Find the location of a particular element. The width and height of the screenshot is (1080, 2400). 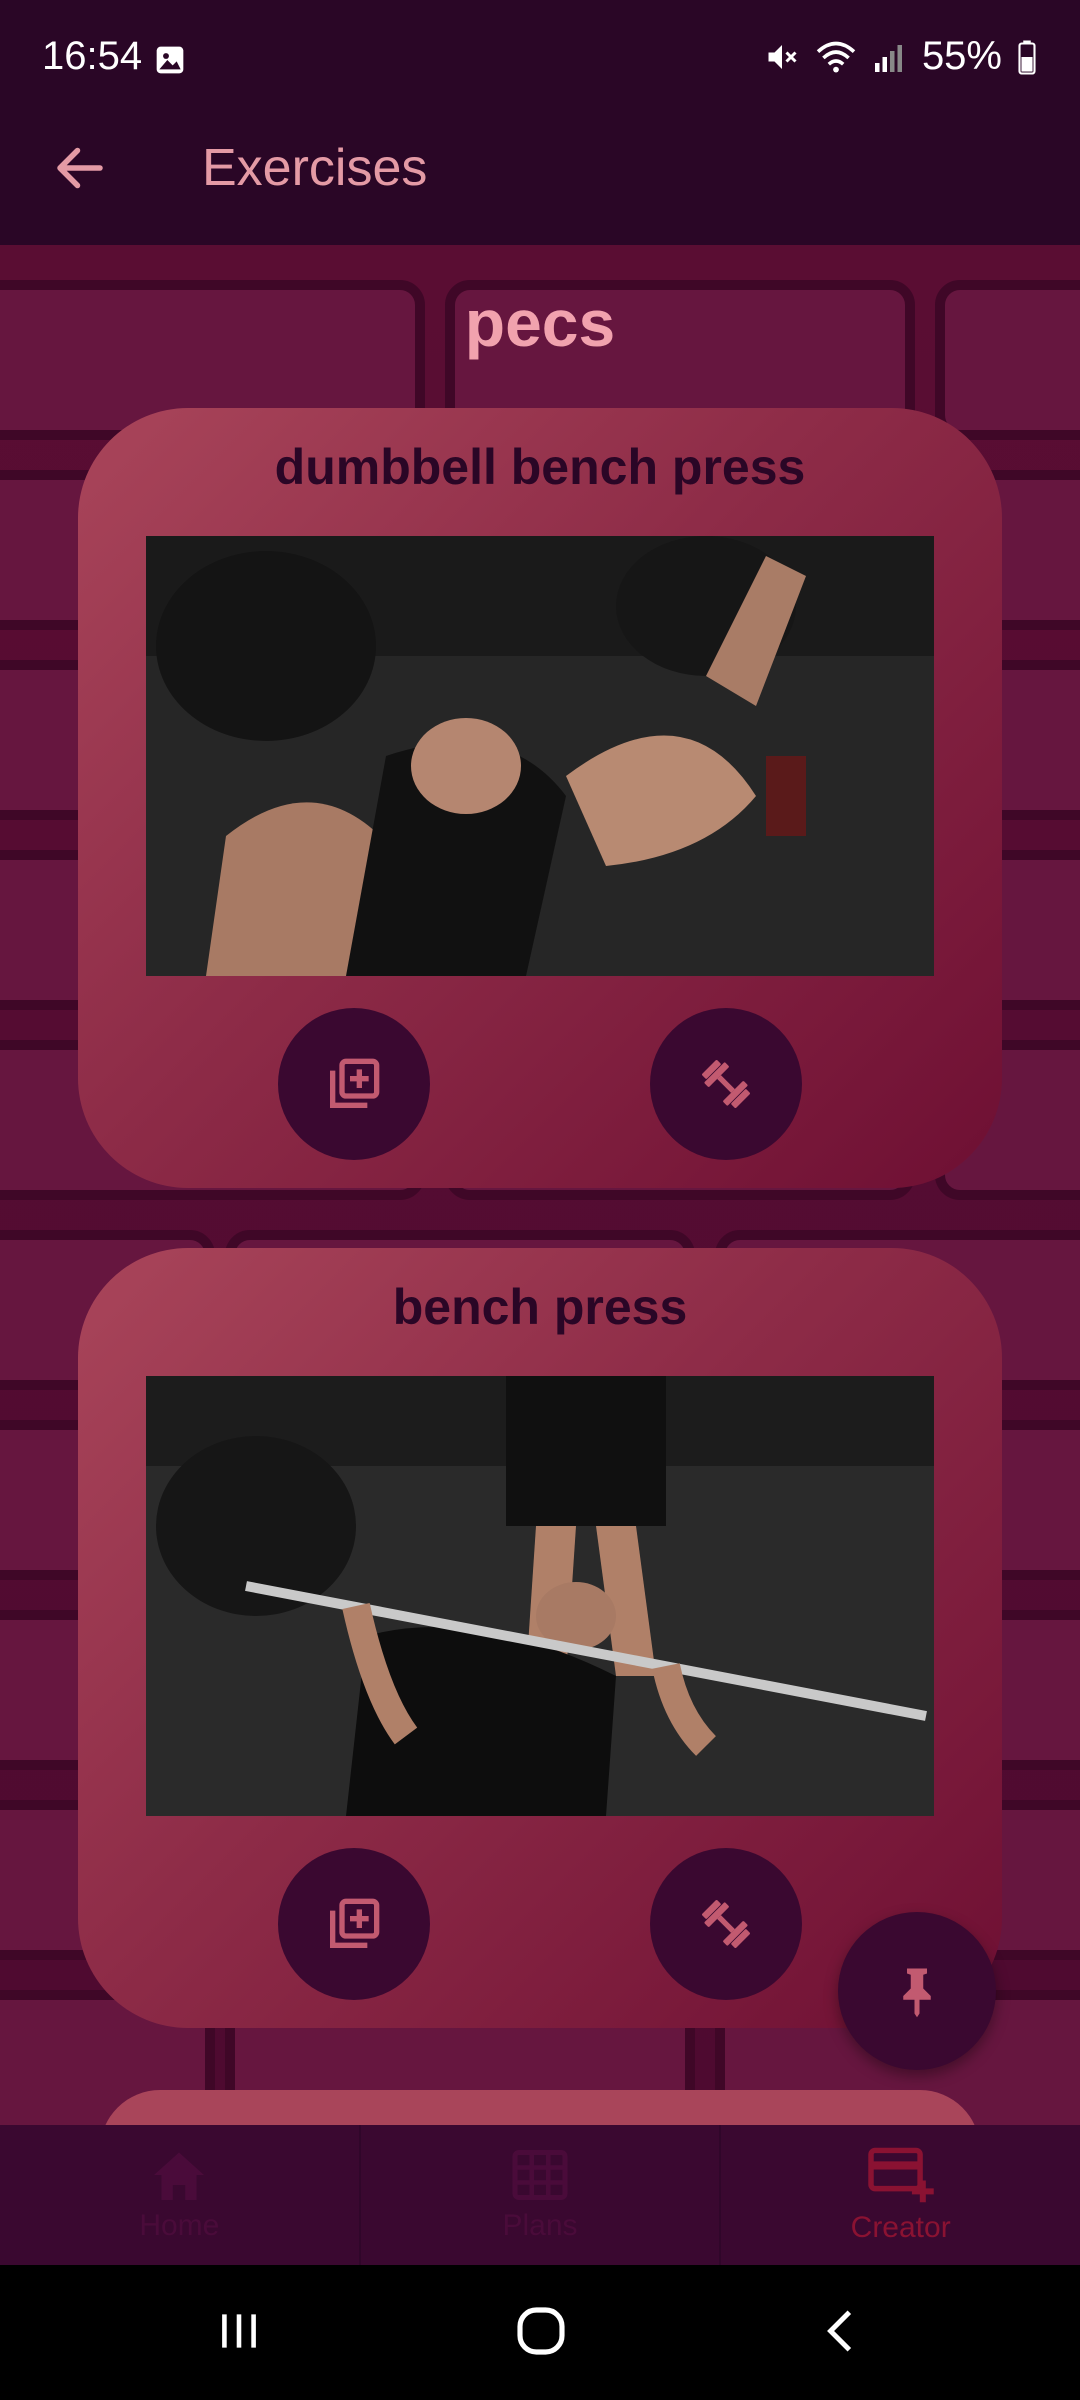

bottom-navigation: Home Plans Creator is located at coordinates (540, 2195).